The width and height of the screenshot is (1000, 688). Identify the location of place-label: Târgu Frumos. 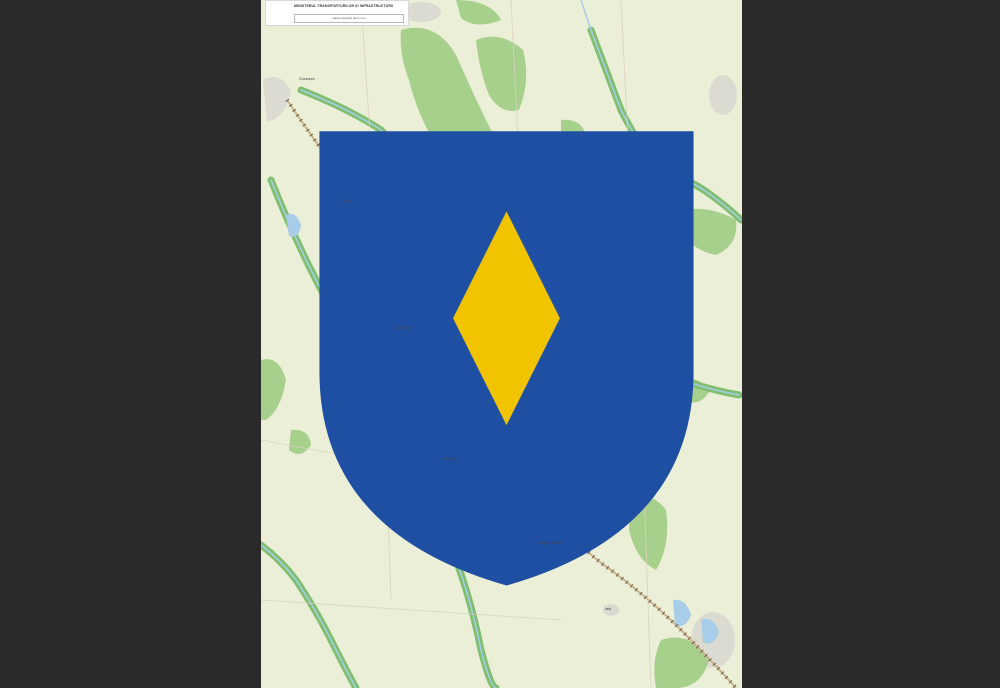
(550, 542).